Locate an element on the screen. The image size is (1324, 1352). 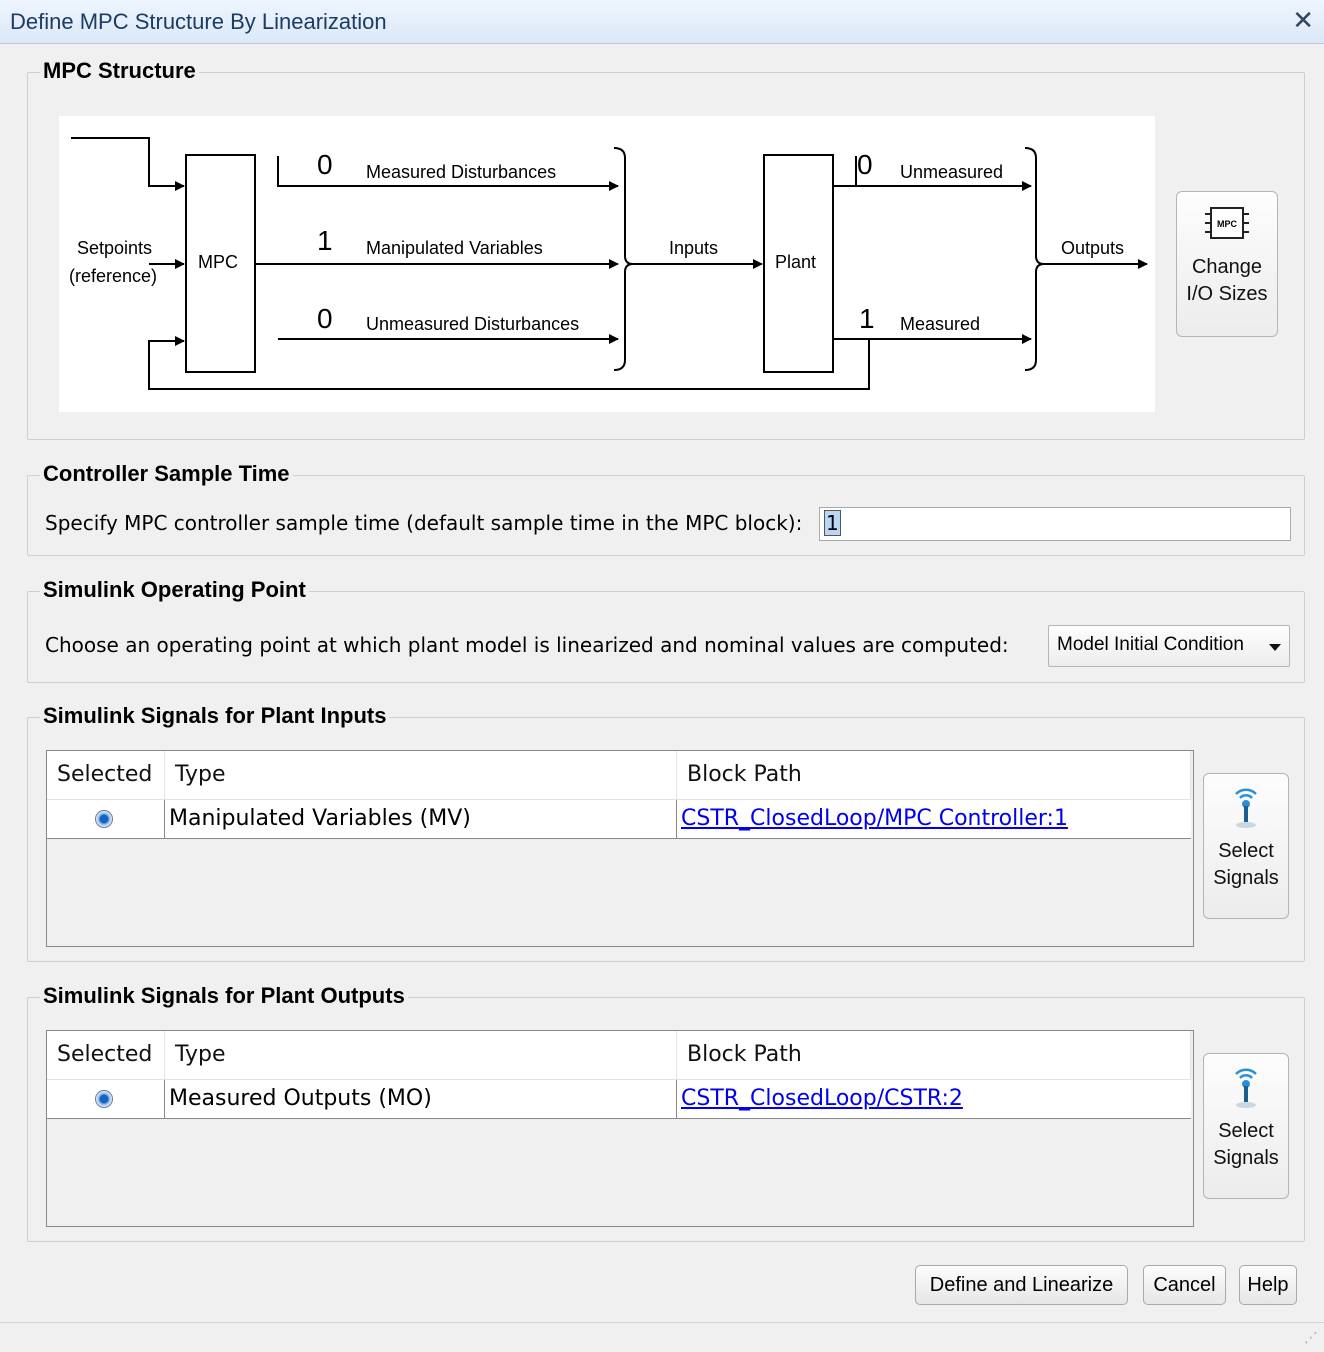
close-icon: ✕ is located at coordinates (1303, 21).